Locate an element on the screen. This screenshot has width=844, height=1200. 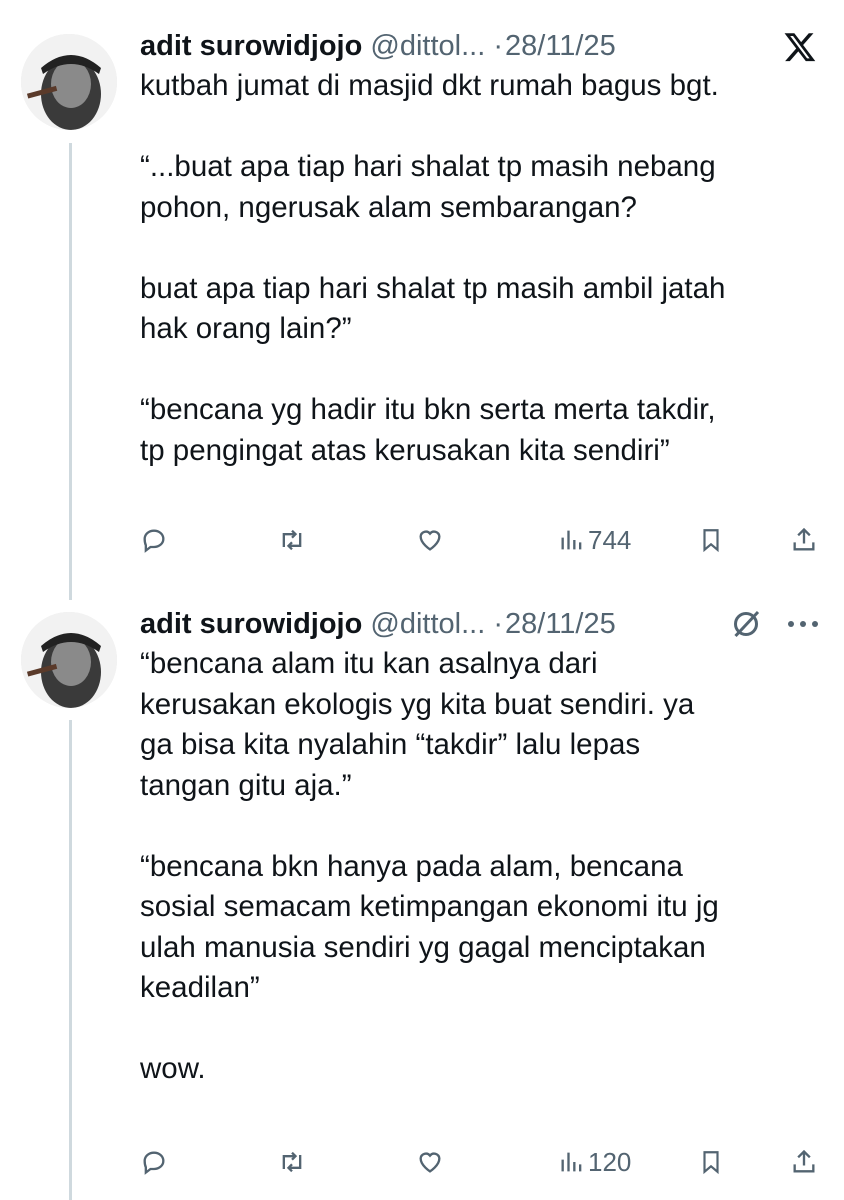
more-options-icon is located at coordinates (803, 624).